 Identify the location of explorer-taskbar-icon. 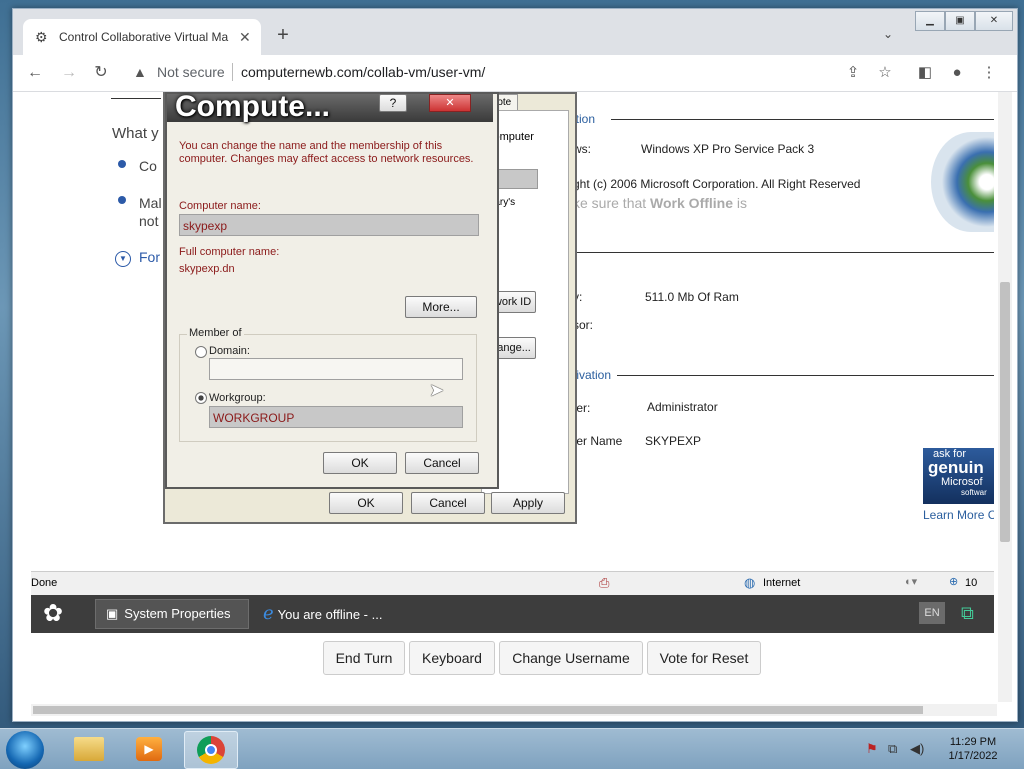
(90, 749).